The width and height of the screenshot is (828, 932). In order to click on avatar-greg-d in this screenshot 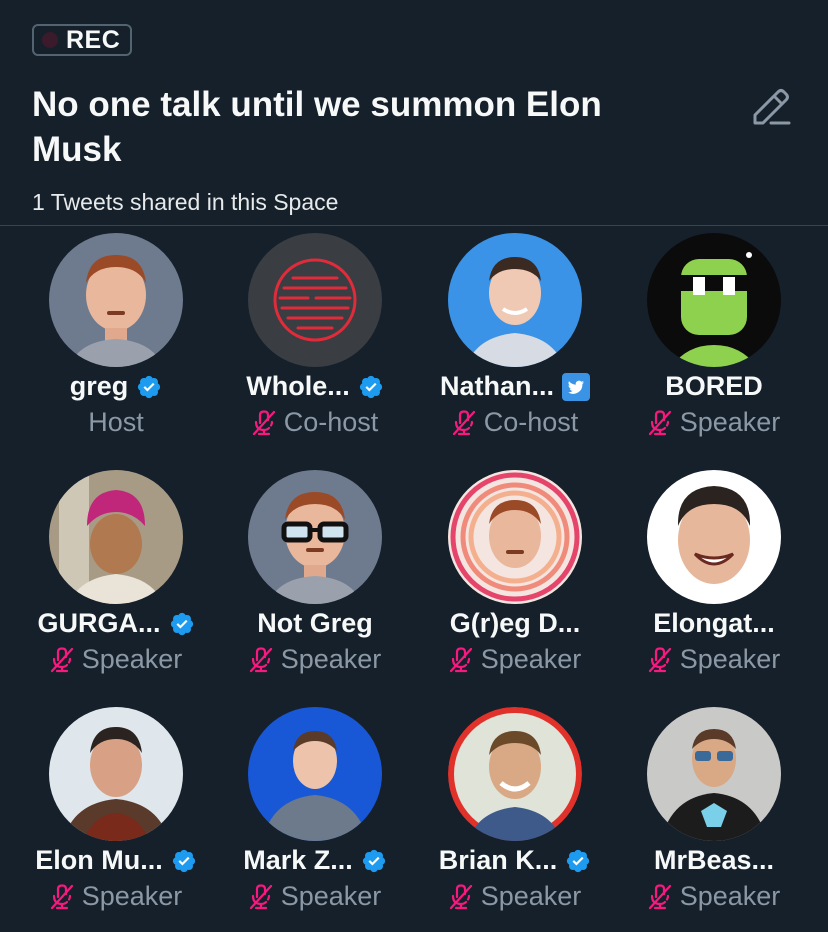, I will do `click(515, 537)`.